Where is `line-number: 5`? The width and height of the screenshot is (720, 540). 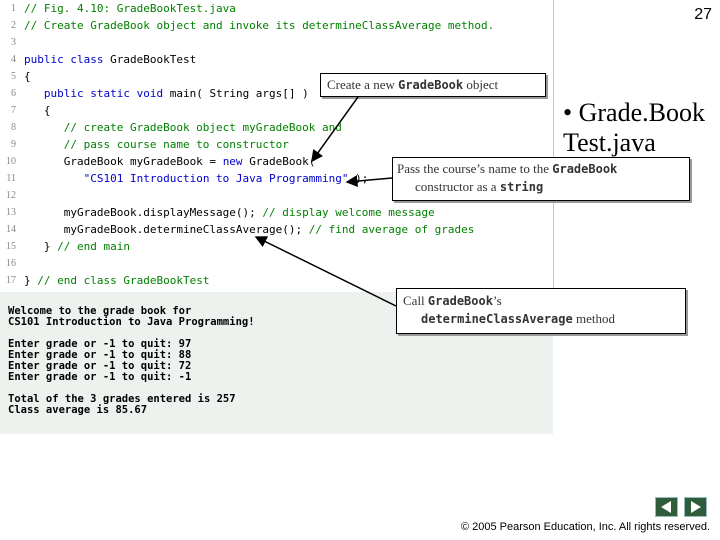 line-number: 5 is located at coordinates (13, 76).